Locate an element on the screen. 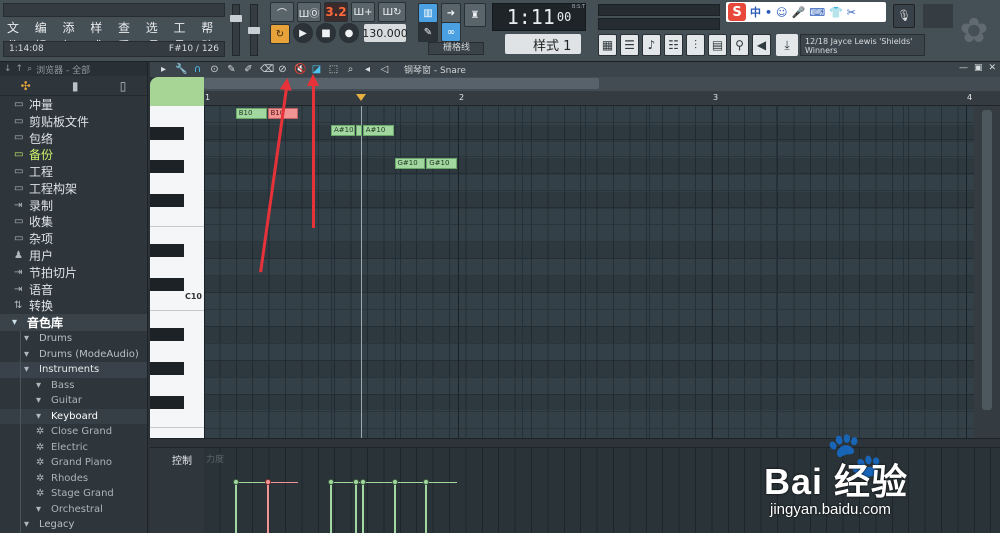 The image size is (1000, 533). browser-item: ♟ 用户 is located at coordinates (73, 255).